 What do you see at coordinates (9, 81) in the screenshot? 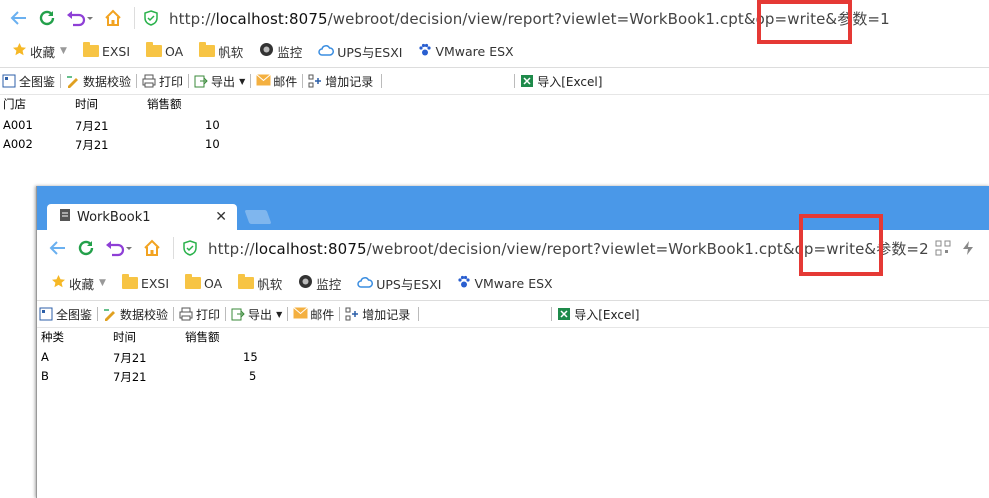
I see `grid-view-icon` at bounding box center [9, 81].